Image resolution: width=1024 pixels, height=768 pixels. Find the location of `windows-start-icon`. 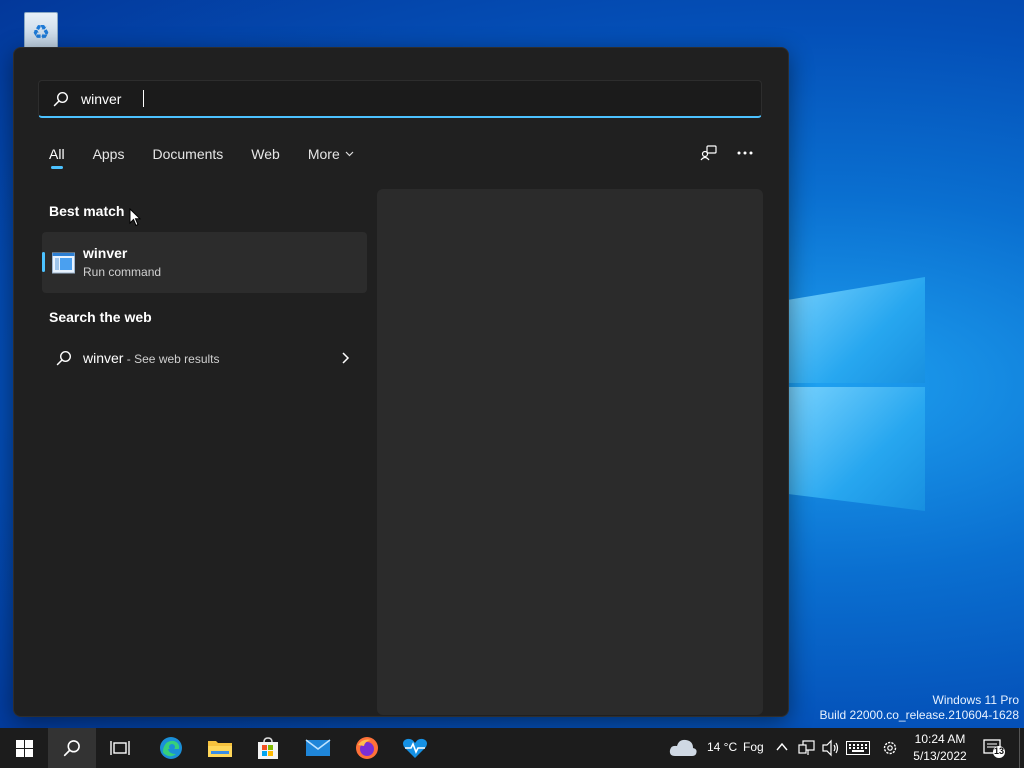

windows-start-icon is located at coordinates (24, 748).